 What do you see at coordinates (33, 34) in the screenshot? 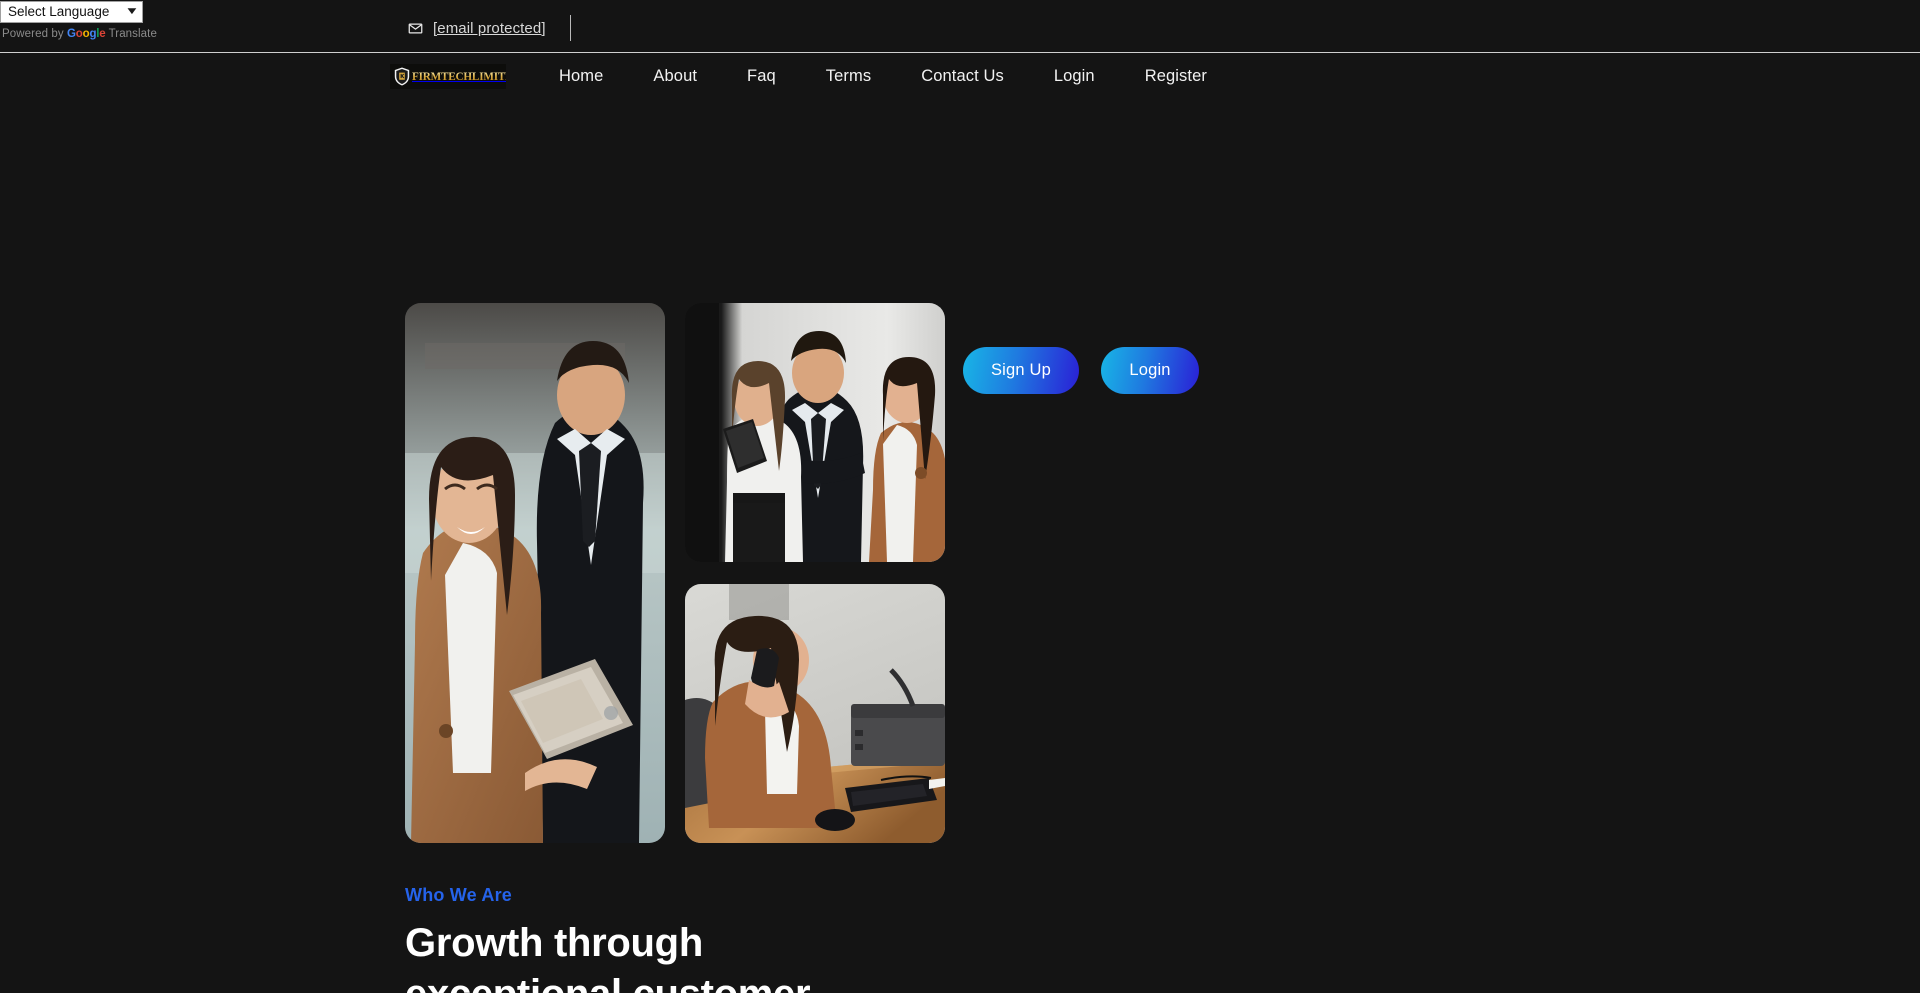
I see `powered-by-text: Powered by` at bounding box center [33, 34].